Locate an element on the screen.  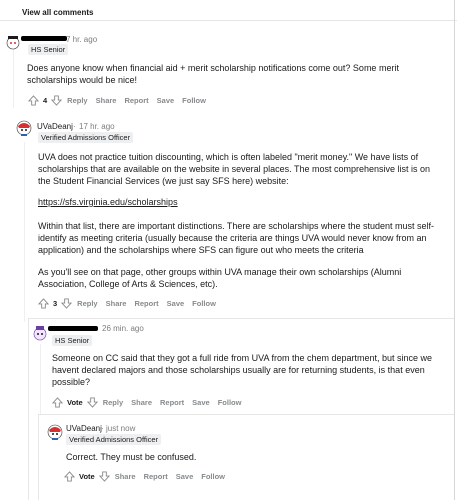
comment-actions: Vote Reply Share Report Save Follow is located at coordinates (146, 402).